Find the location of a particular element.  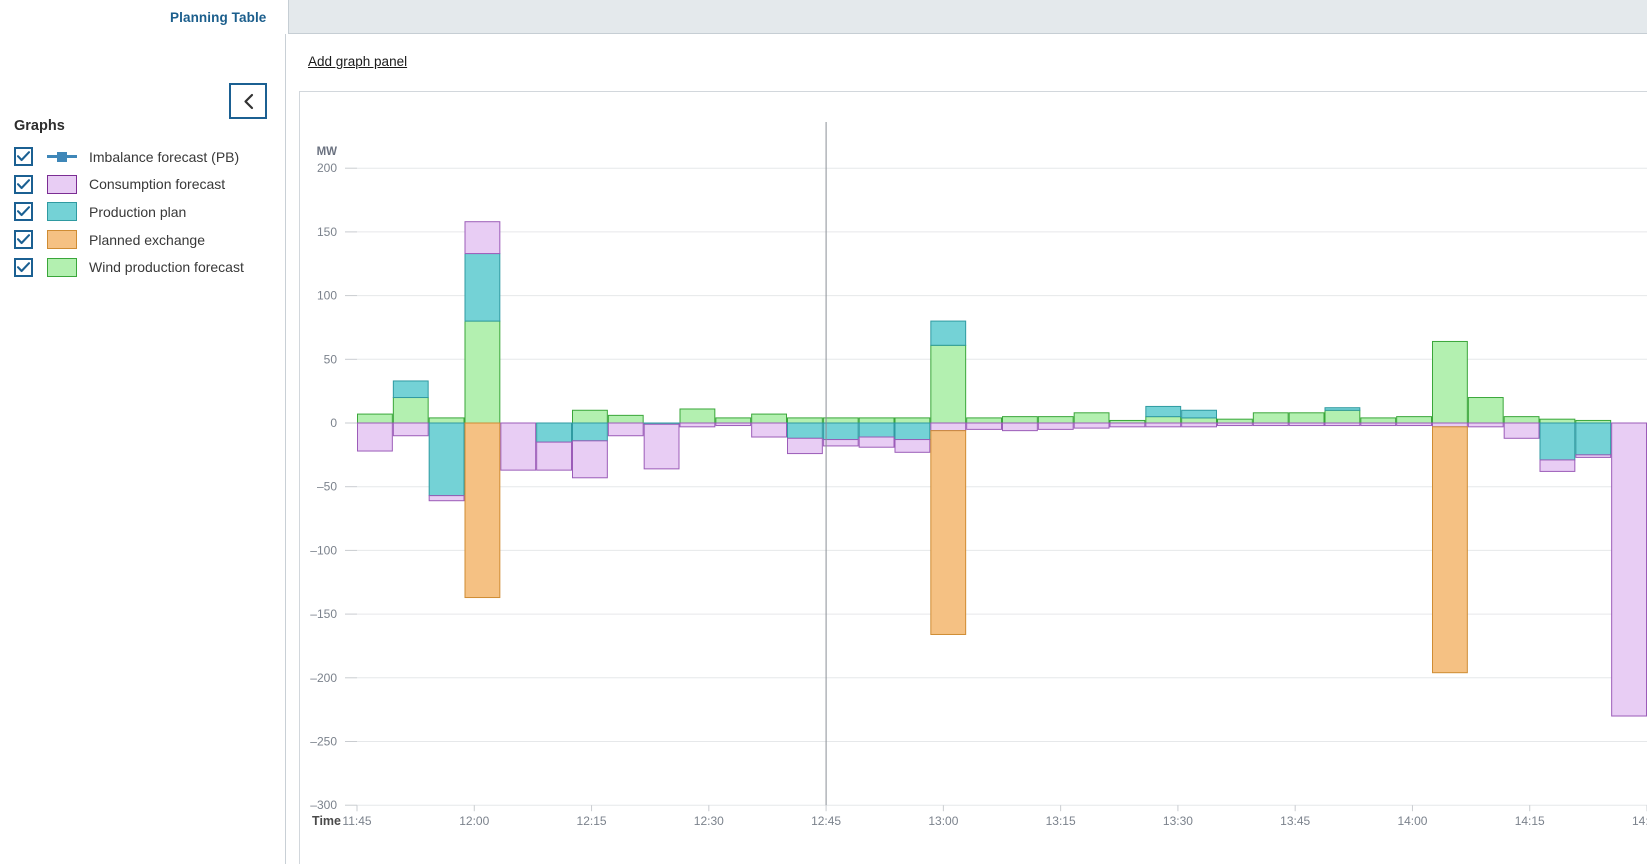

legend-item-3: Planned exchange is located at coordinates (146, 240).